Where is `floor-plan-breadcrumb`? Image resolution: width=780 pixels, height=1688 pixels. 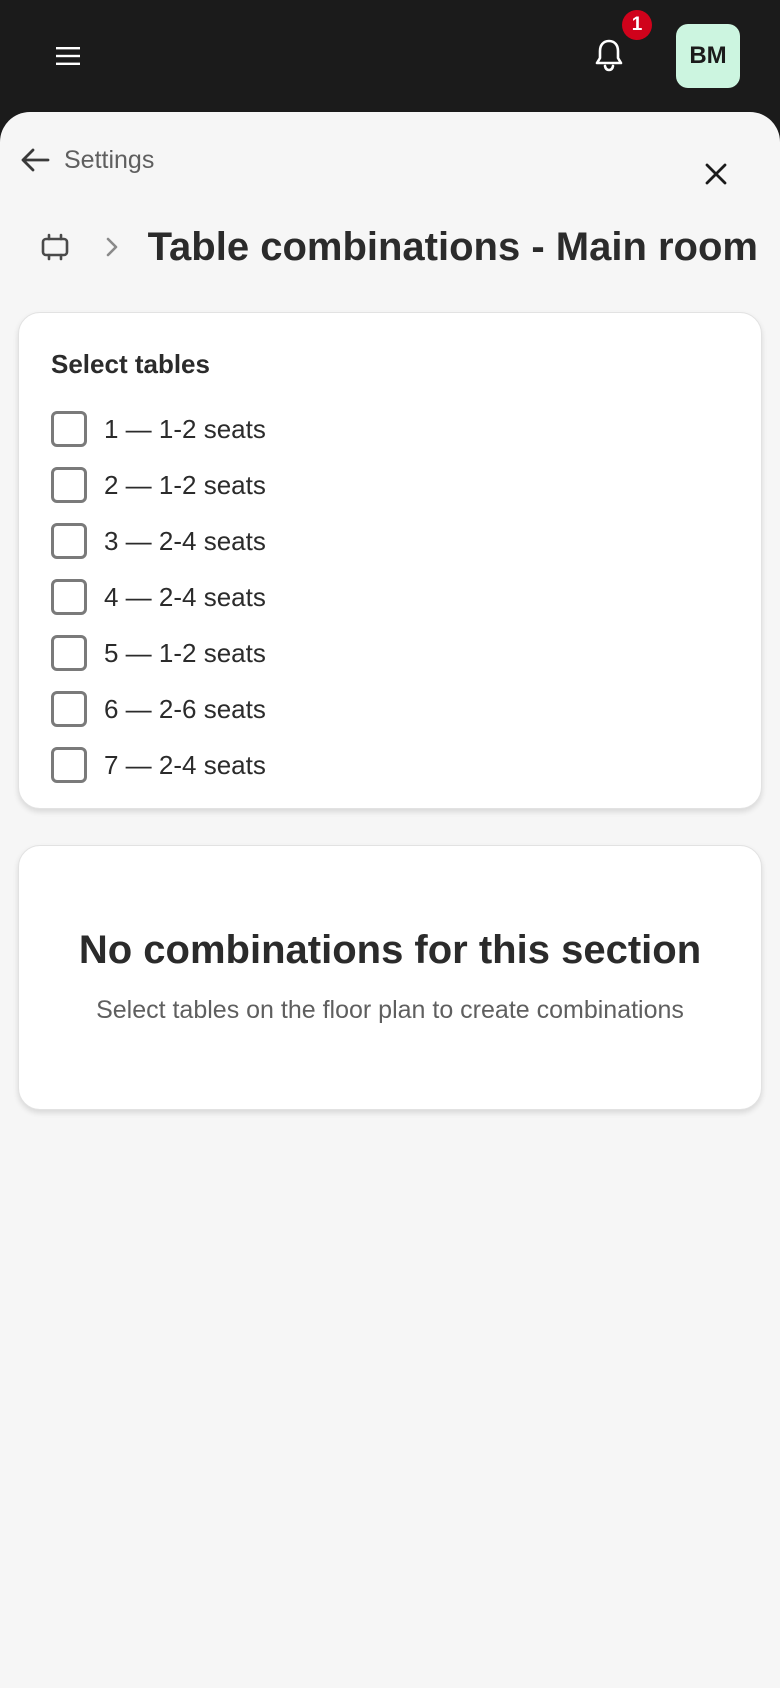 floor-plan-breadcrumb is located at coordinates (54, 247).